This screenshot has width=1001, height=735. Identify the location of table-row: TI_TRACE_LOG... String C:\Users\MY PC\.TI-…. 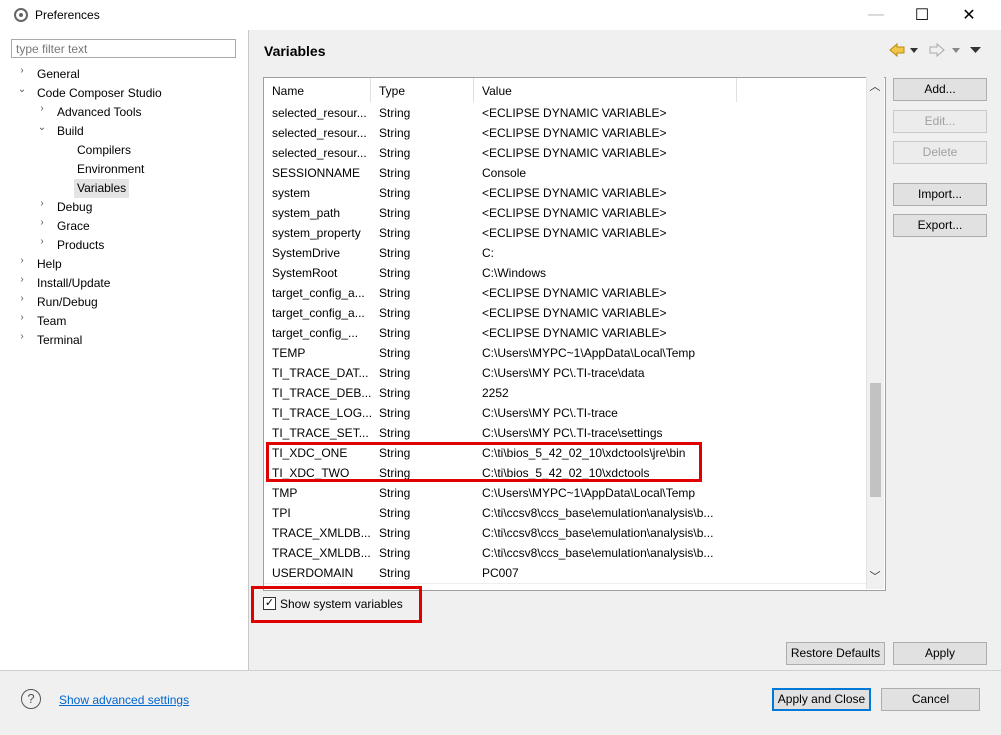
(566, 413).